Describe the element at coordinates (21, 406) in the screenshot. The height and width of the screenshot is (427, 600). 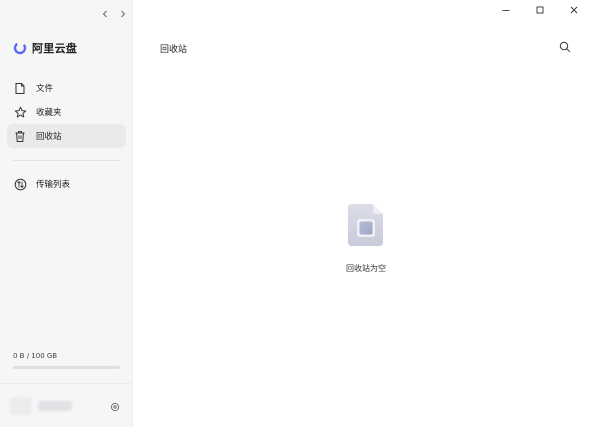
I see `avatar` at that location.